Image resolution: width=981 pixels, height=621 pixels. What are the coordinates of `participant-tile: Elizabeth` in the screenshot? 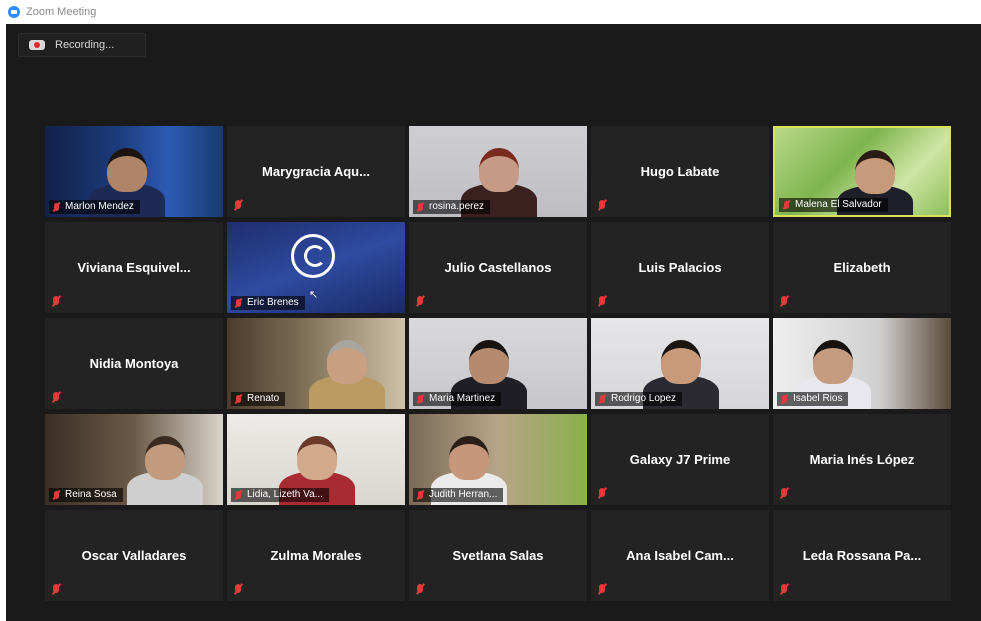 It's located at (862, 267).